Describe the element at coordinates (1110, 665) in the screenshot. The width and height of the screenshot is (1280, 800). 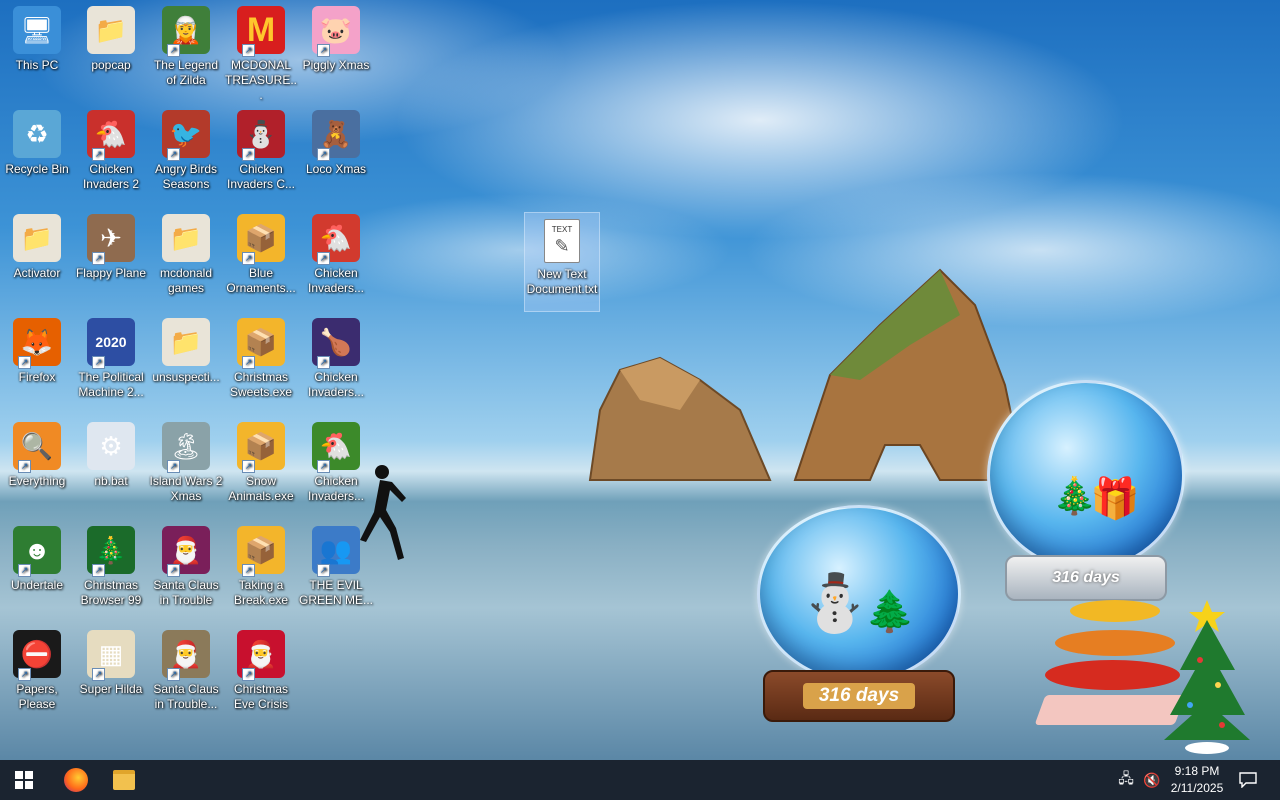
I see `spiral-tree-decoration` at that location.